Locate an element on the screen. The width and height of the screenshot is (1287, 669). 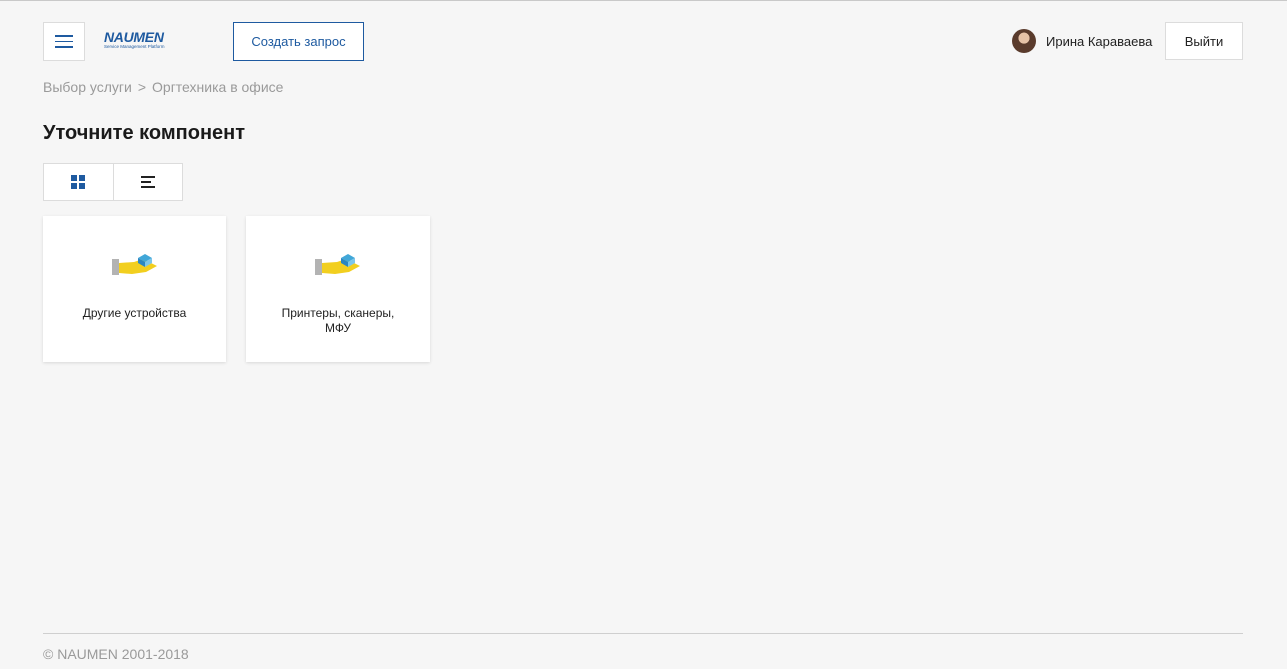
breadcrumb-item-office-equipment: Оргтехника в офисе is located at coordinates (217, 87).